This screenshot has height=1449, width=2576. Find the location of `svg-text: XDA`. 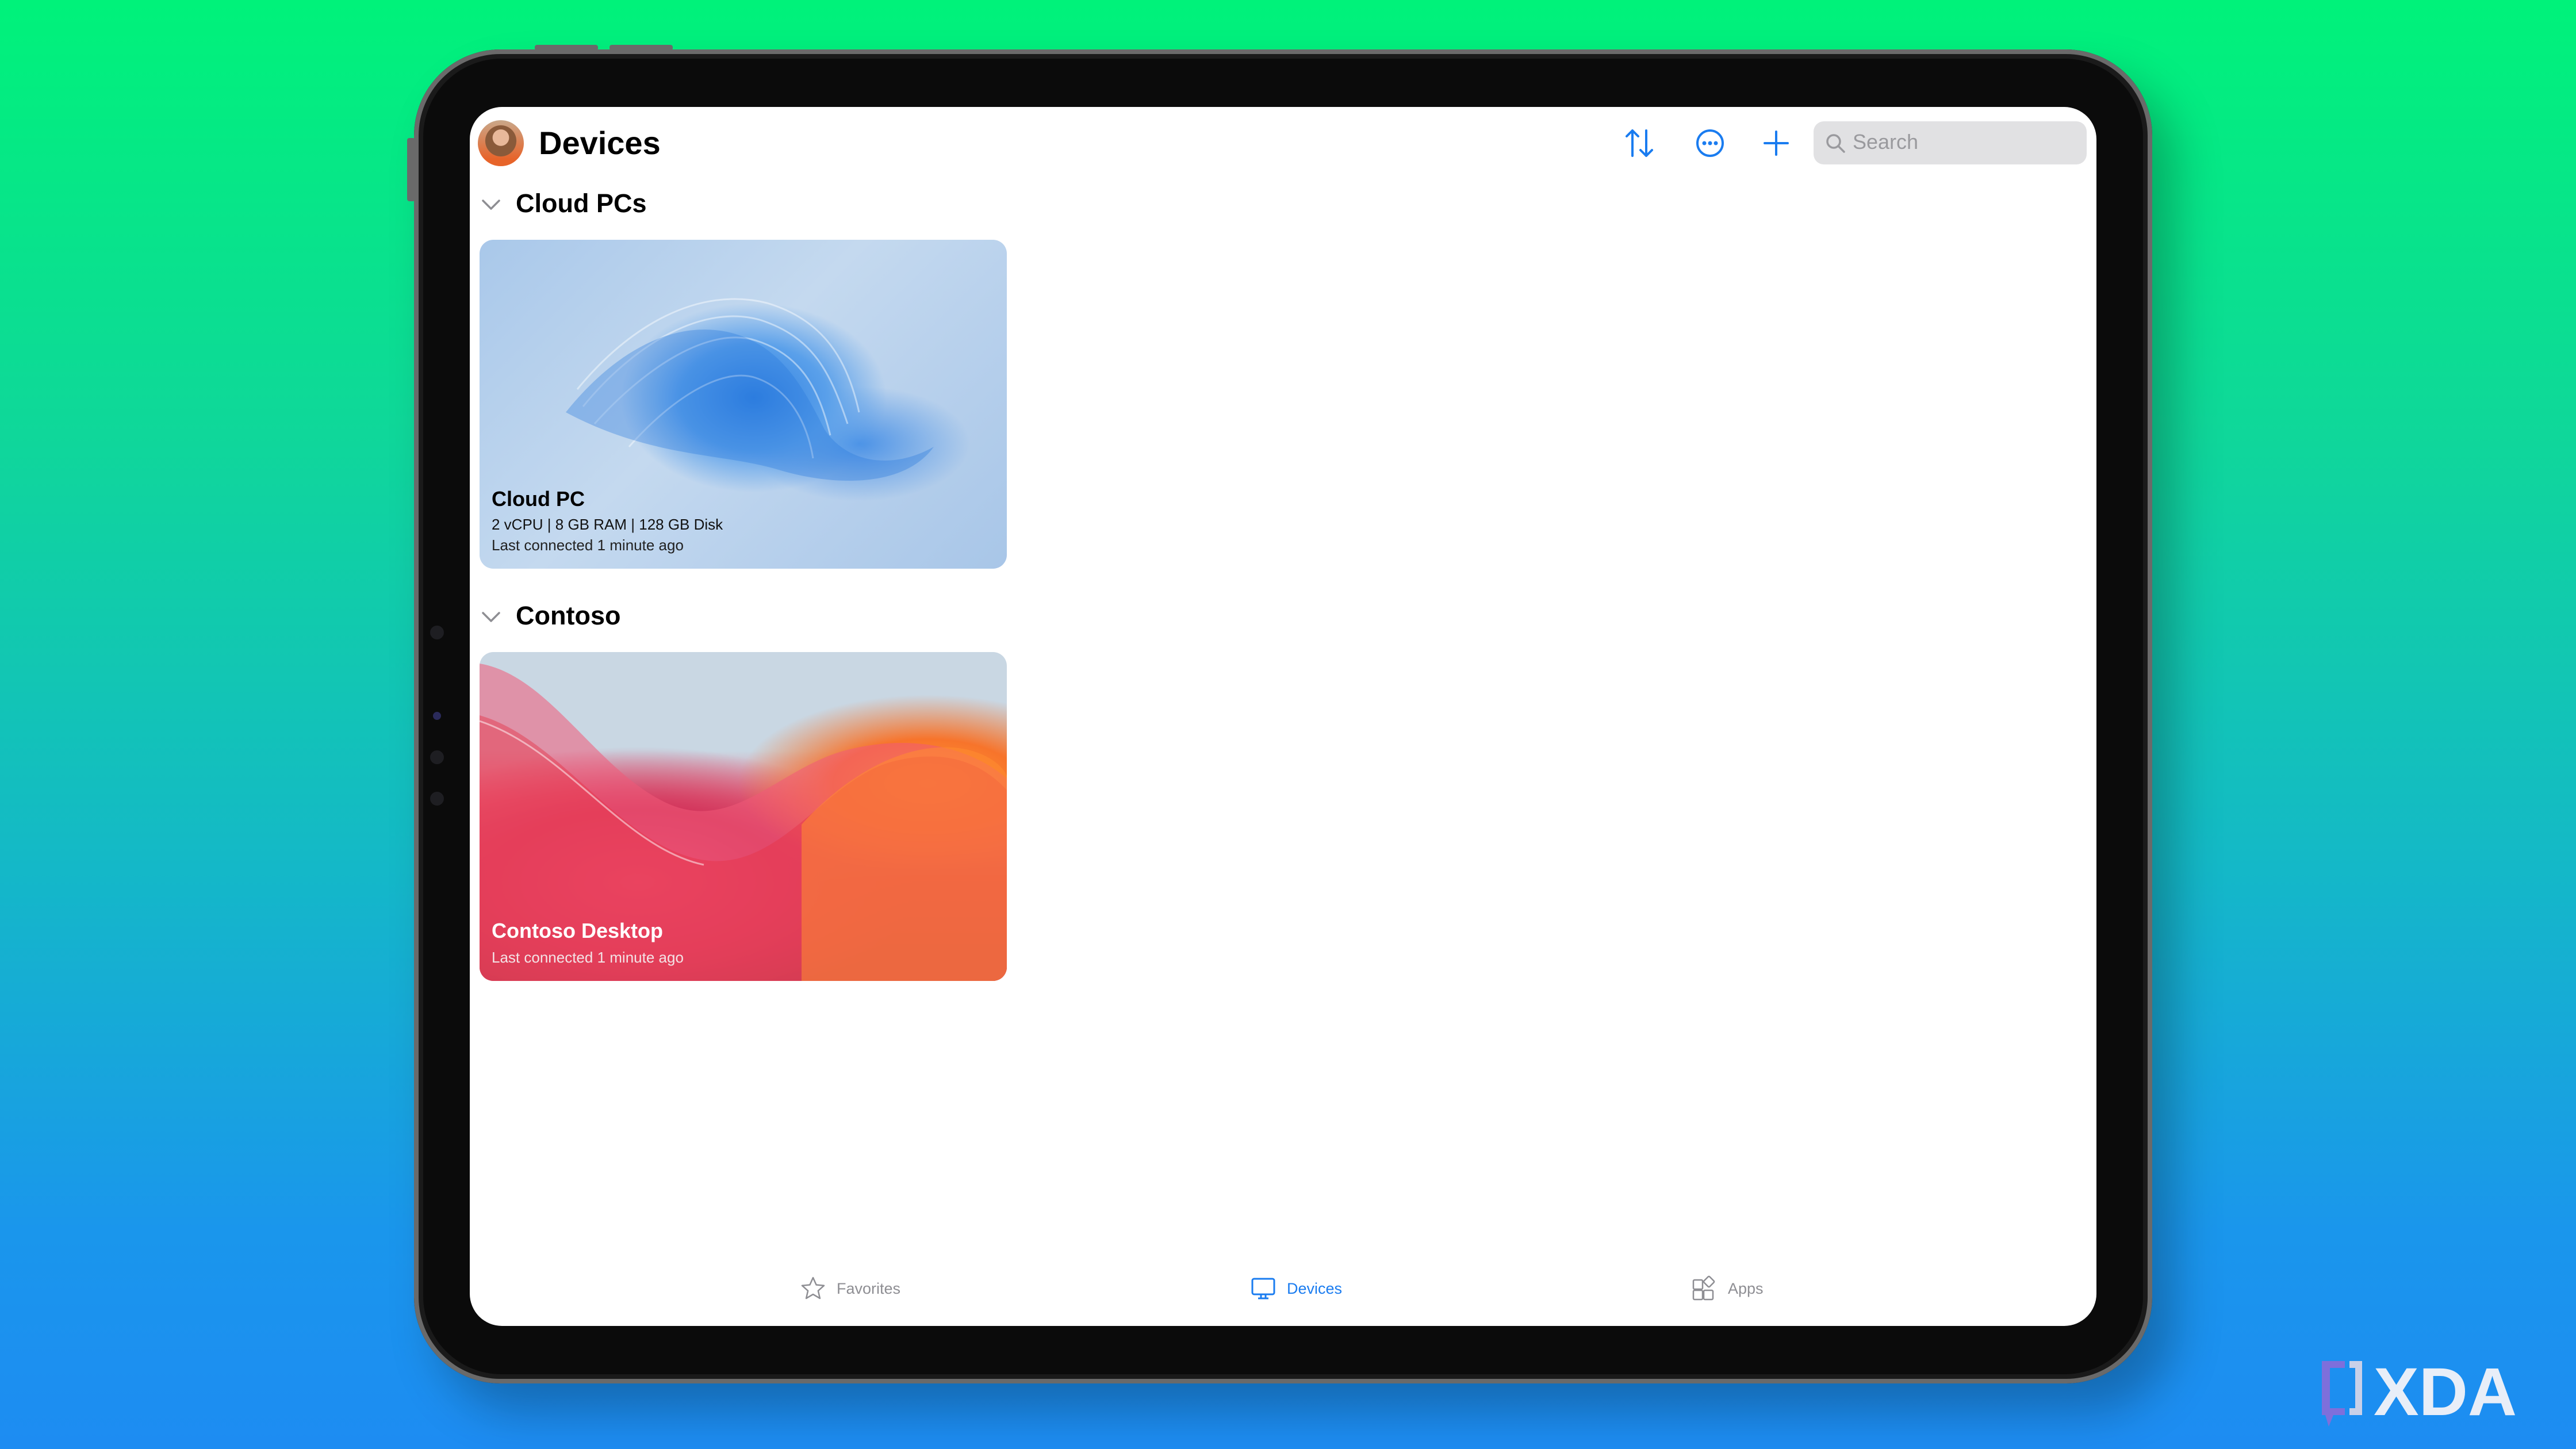

svg-text: XDA is located at coordinates (2445, 1392).